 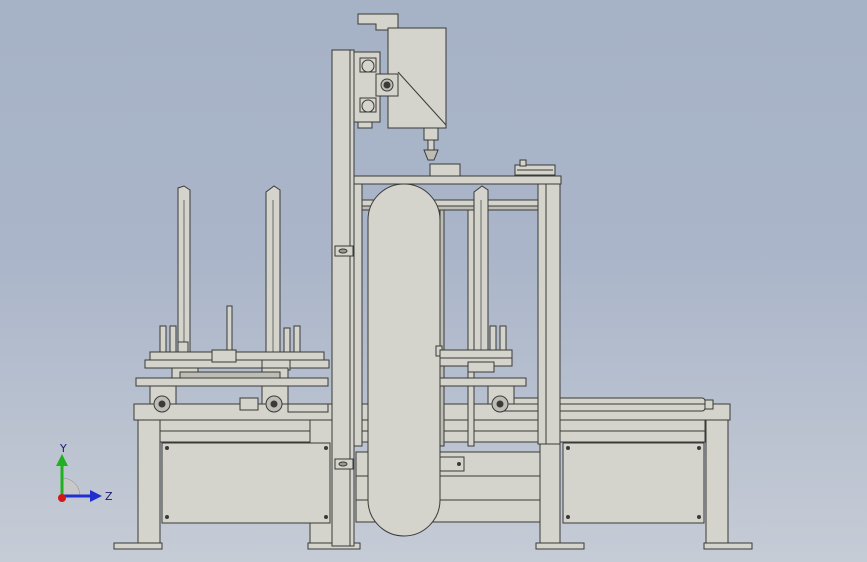 What do you see at coordinates (606, 404) in the screenshot?
I see `right-roller` at bounding box center [606, 404].